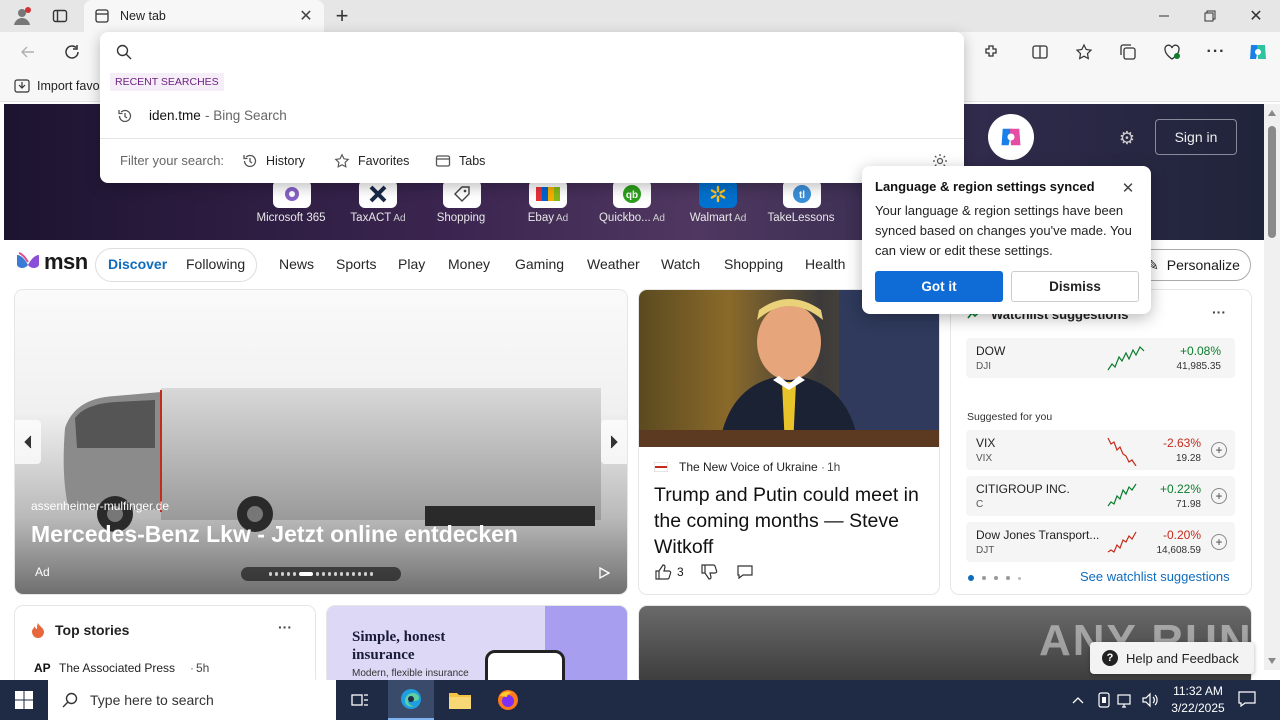 Image resolution: width=1280 pixels, height=720 pixels. Describe the element at coordinates (1100, 450) in the screenshot. I see `stock-row-vix: VIX VIX -2.63% 19.28 +` at that location.